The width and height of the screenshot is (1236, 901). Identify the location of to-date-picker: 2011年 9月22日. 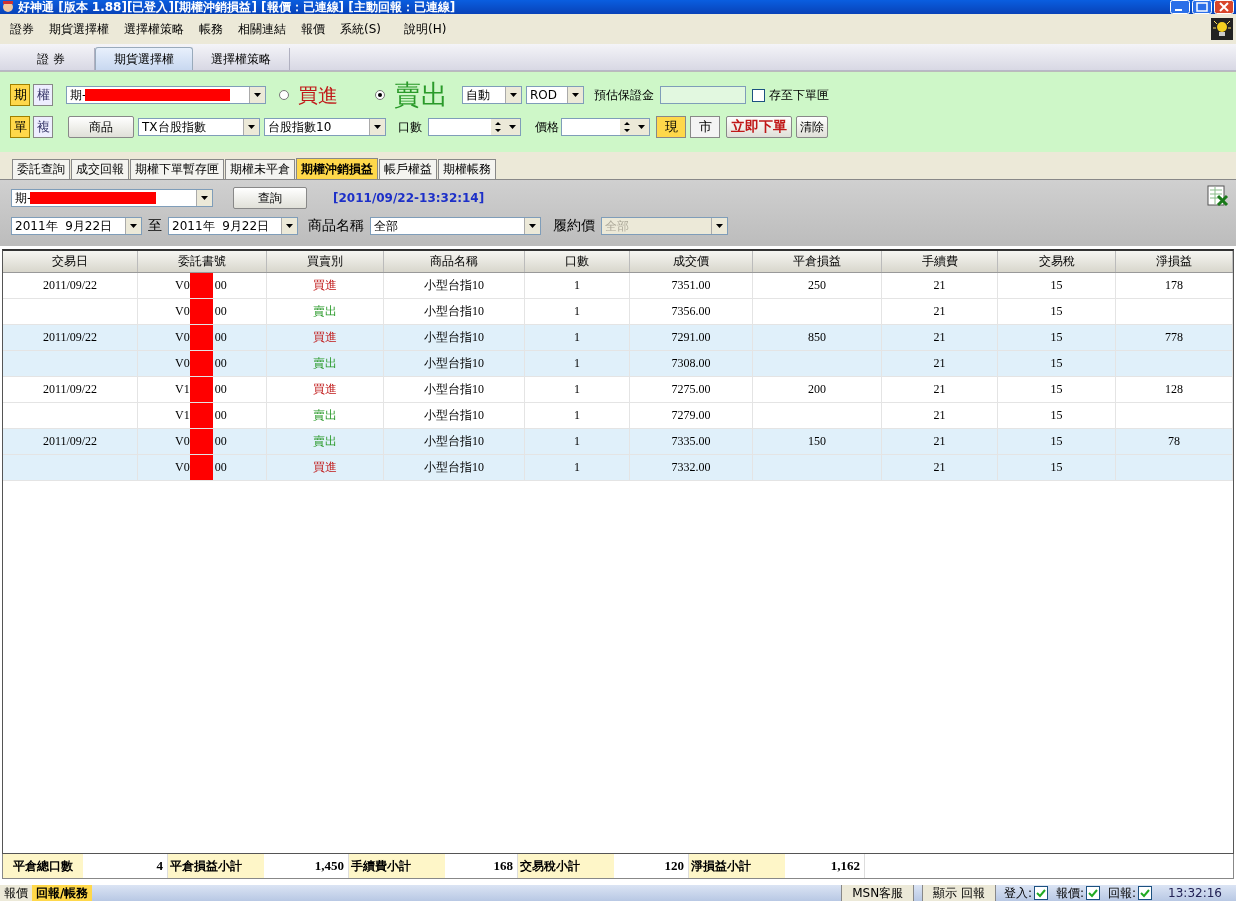
(233, 226).